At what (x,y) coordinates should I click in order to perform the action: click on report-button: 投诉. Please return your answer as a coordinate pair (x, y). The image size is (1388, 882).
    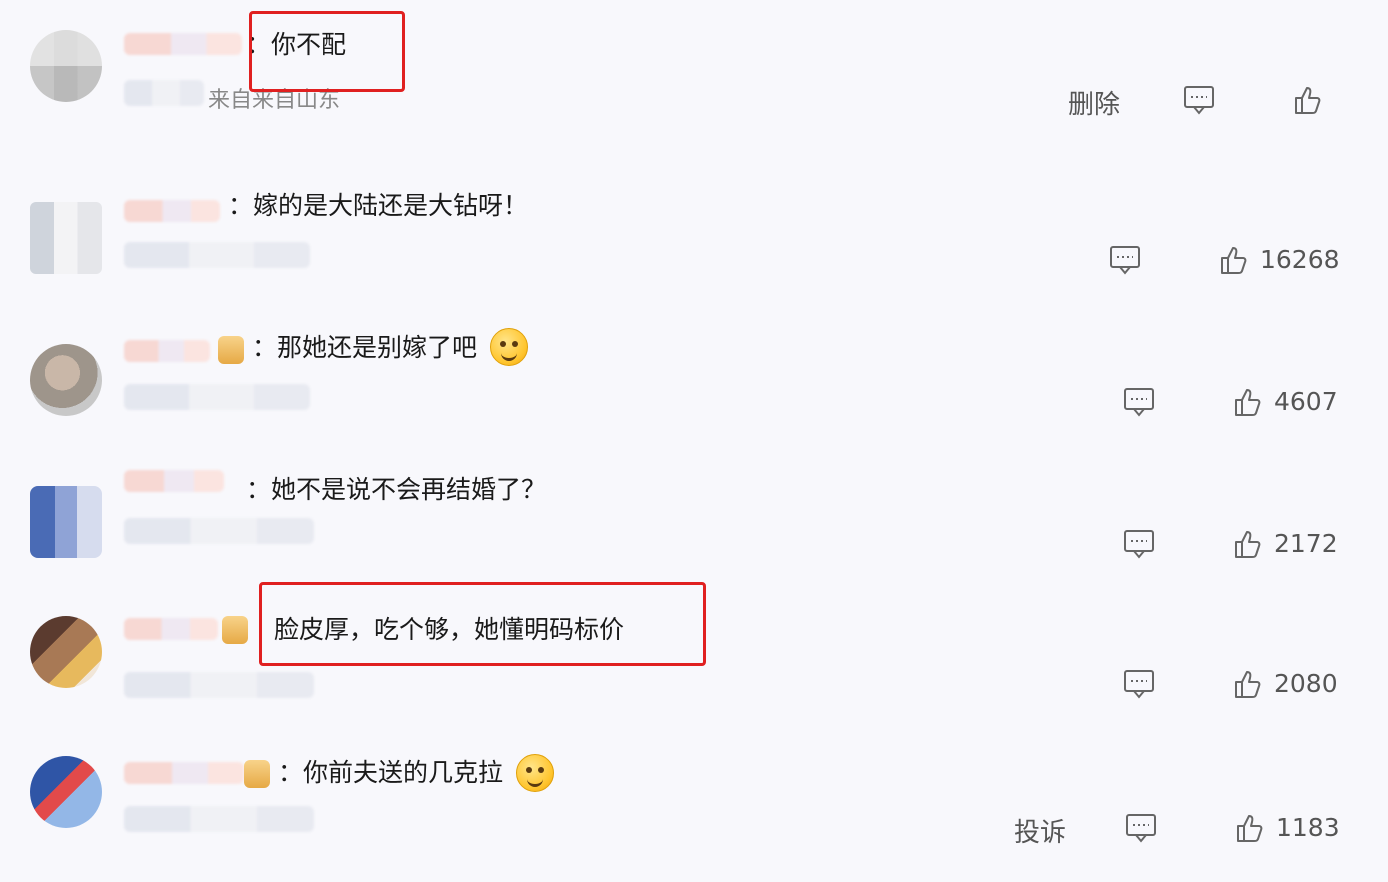
    Looking at the image, I should click on (1040, 830).